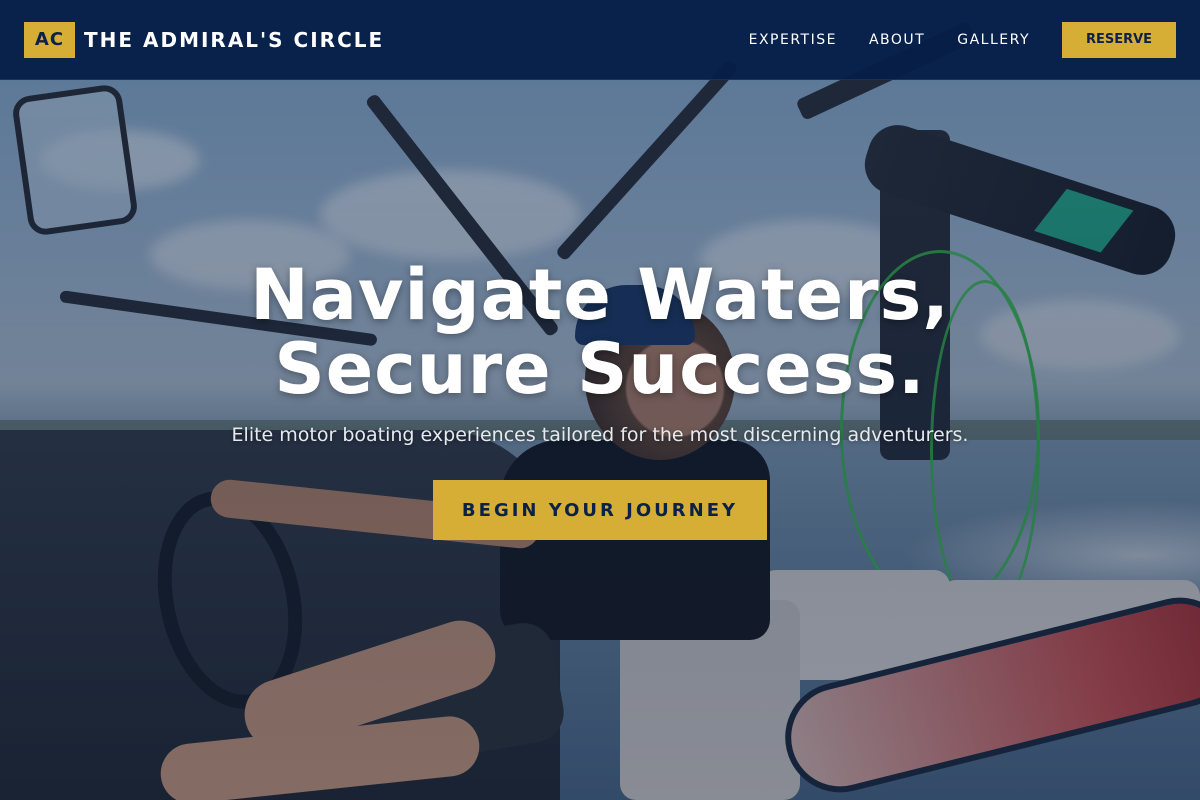  What do you see at coordinates (793, 40) in the screenshot?
I see `nav-link-expertise: EXPERTISE` at bounding box center [793, 40].